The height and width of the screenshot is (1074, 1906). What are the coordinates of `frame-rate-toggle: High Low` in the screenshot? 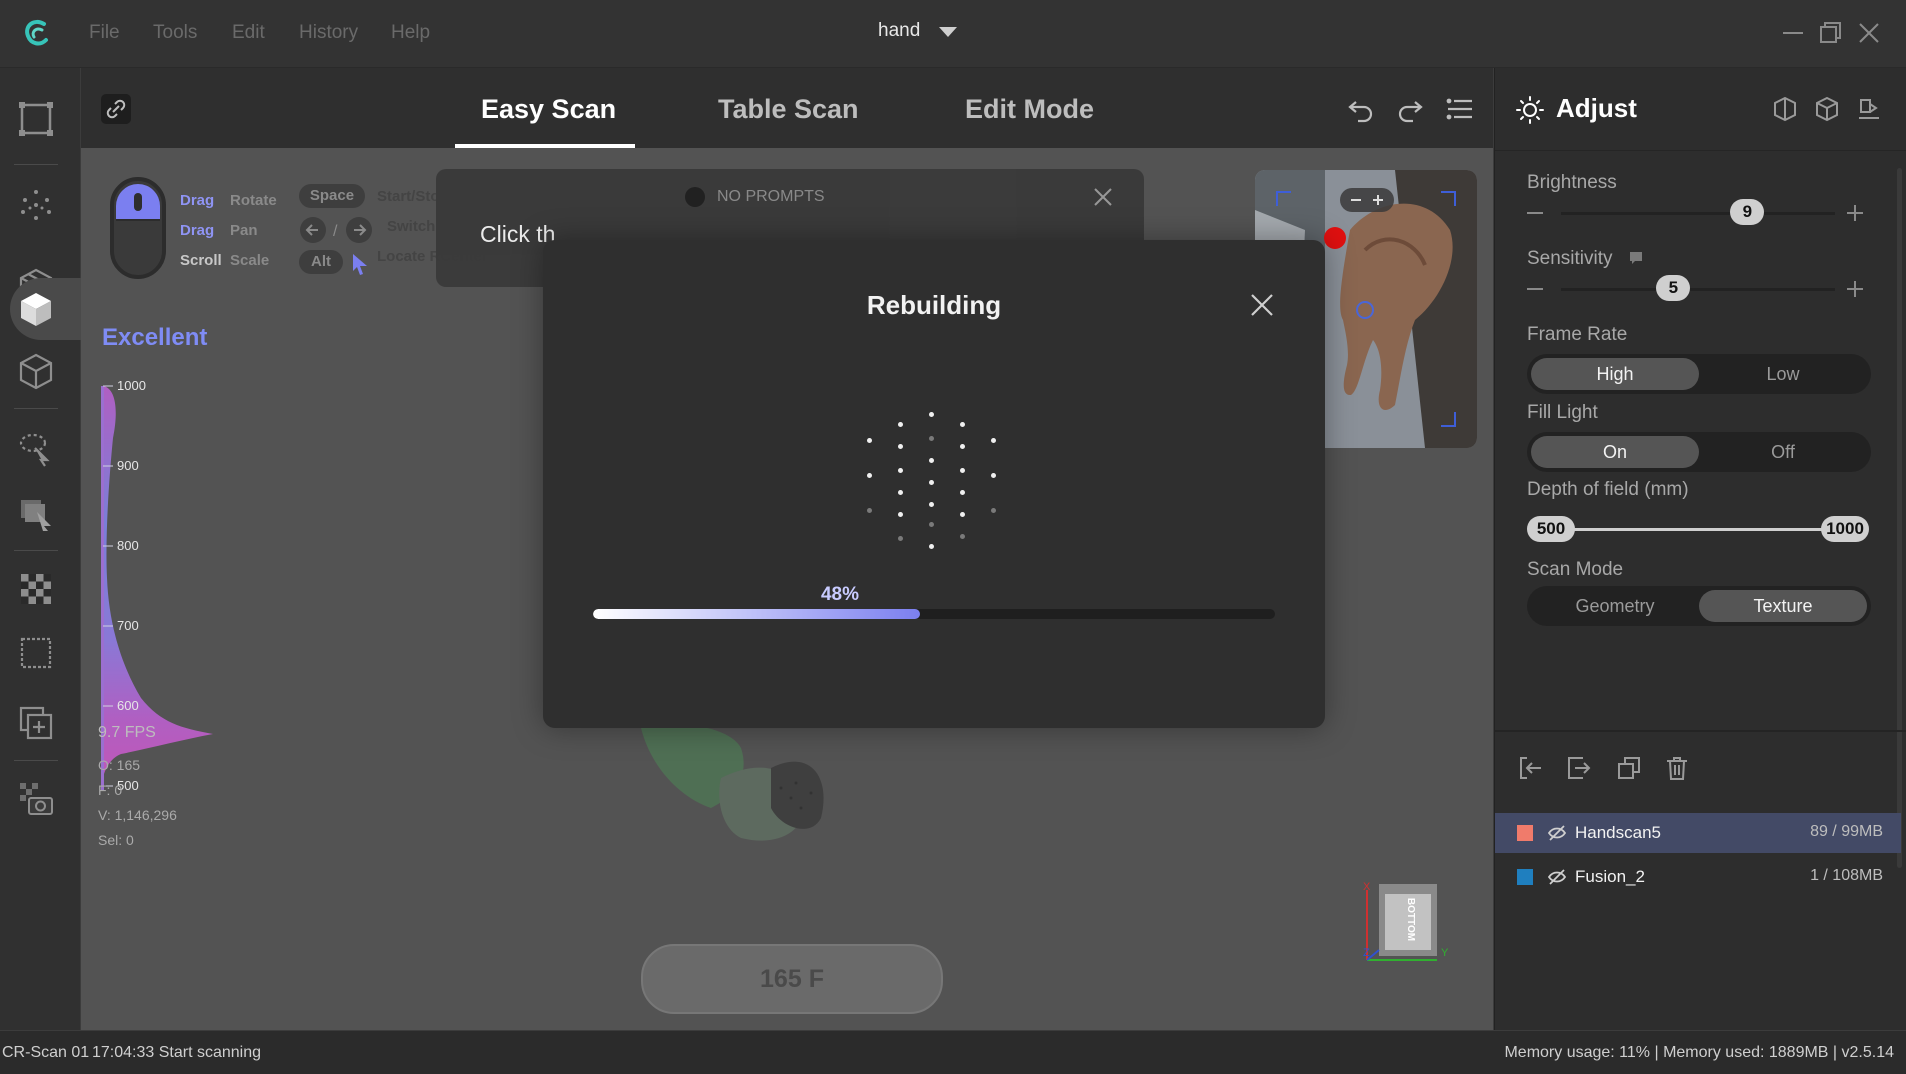 It's located at (1699, 374).